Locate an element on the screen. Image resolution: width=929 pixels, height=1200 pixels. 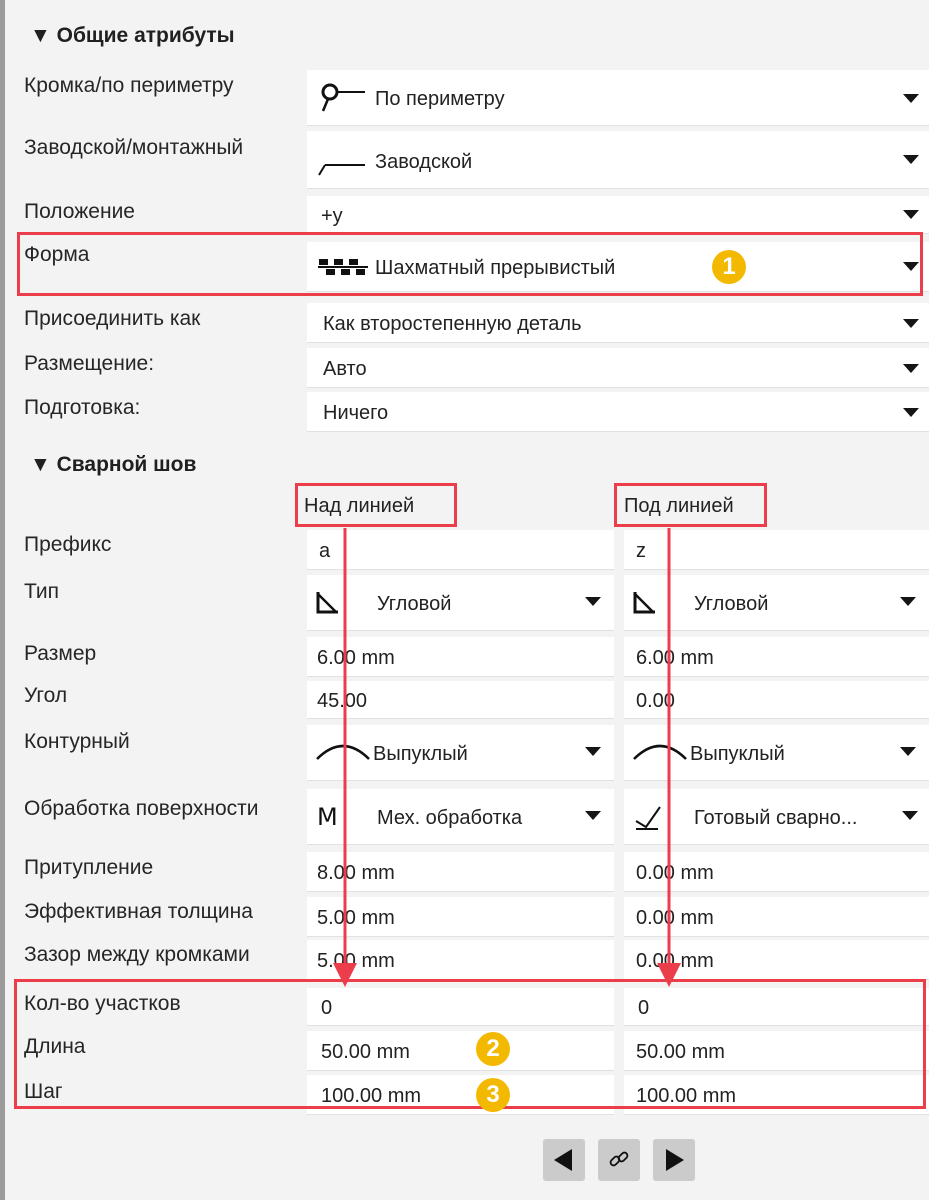
link-button is located at coordinates (619, 1160).